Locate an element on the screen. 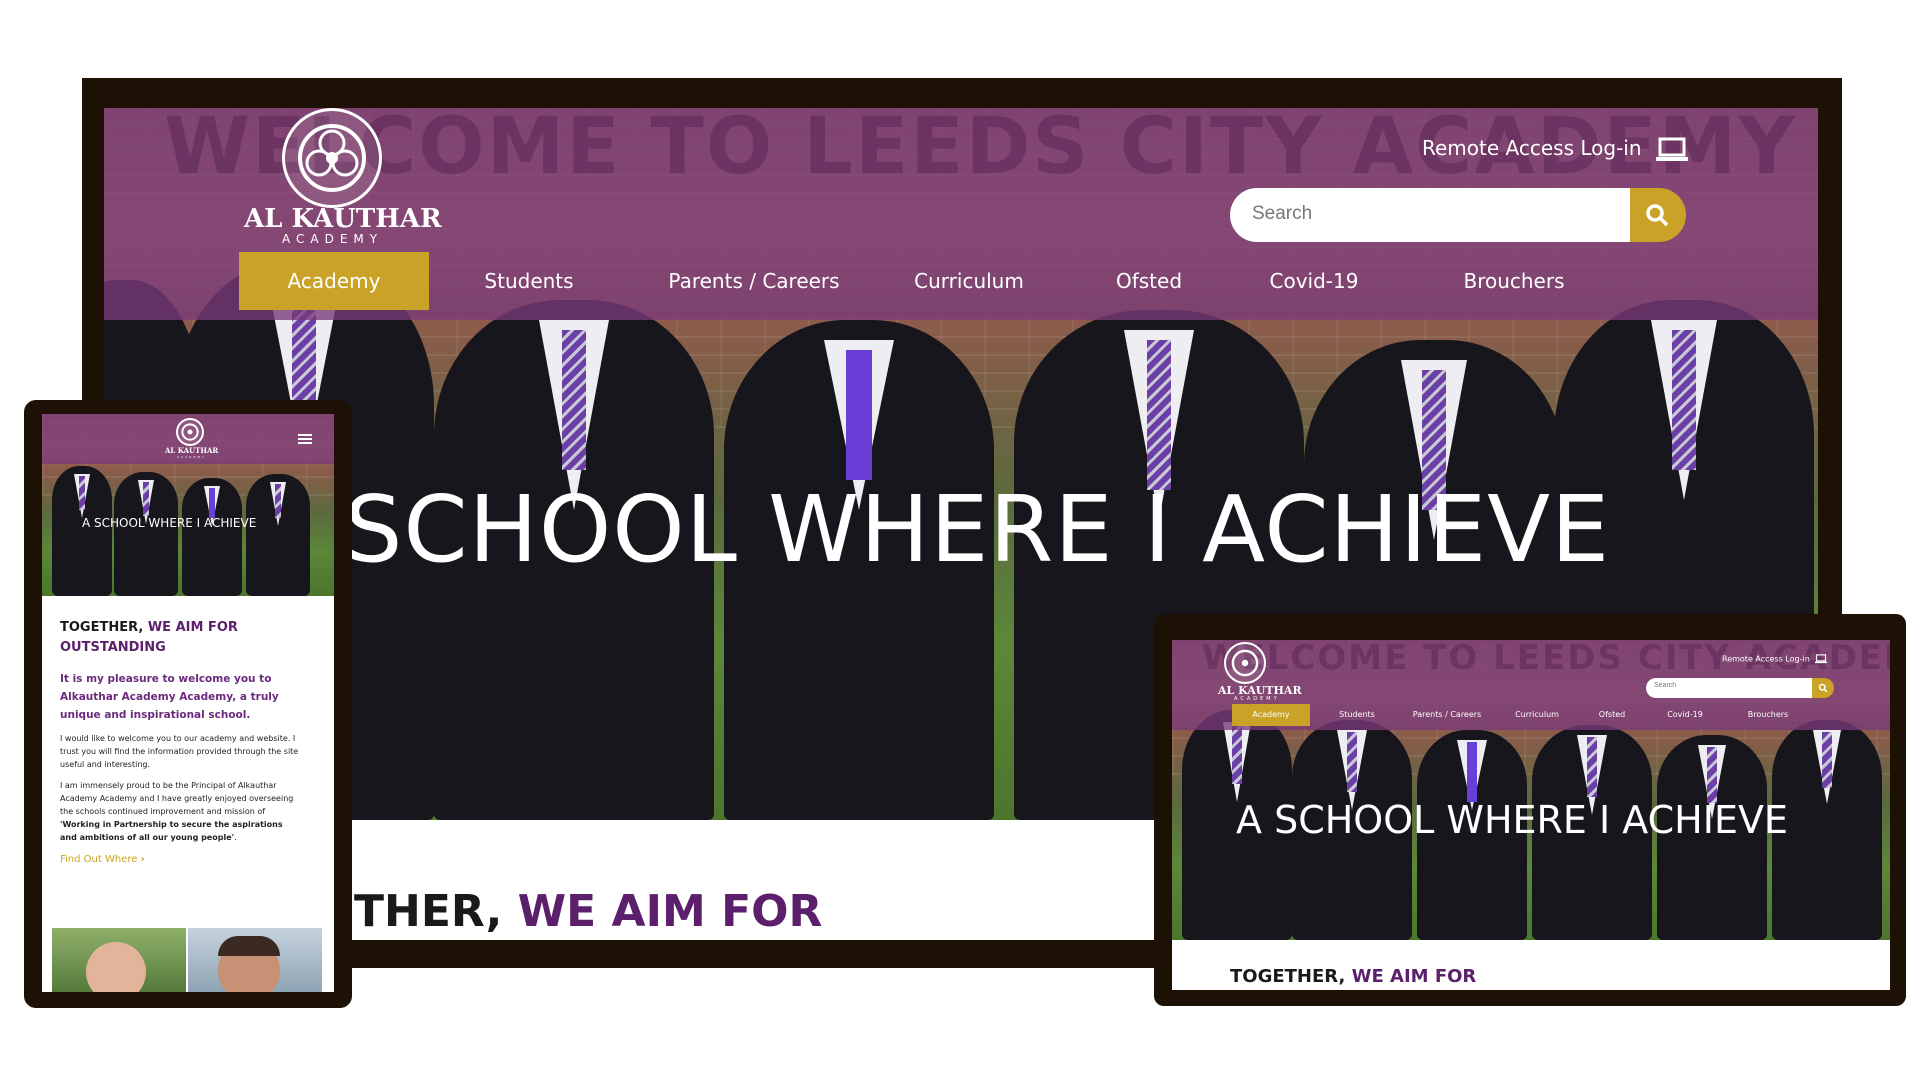 The height and width of the screenshot is (1080, 1920). phone-academy-crest-icon is located at coordinates (190, 432).